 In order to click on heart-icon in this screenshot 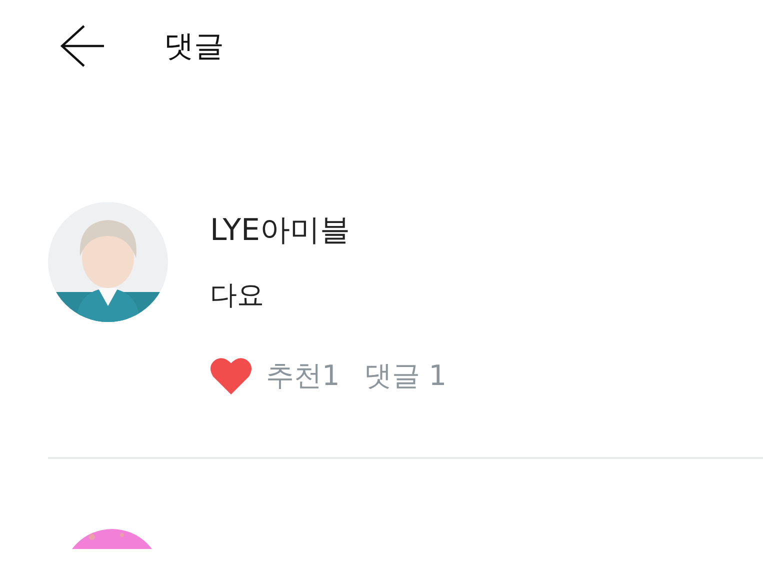, I will do `click(231, 376)`.